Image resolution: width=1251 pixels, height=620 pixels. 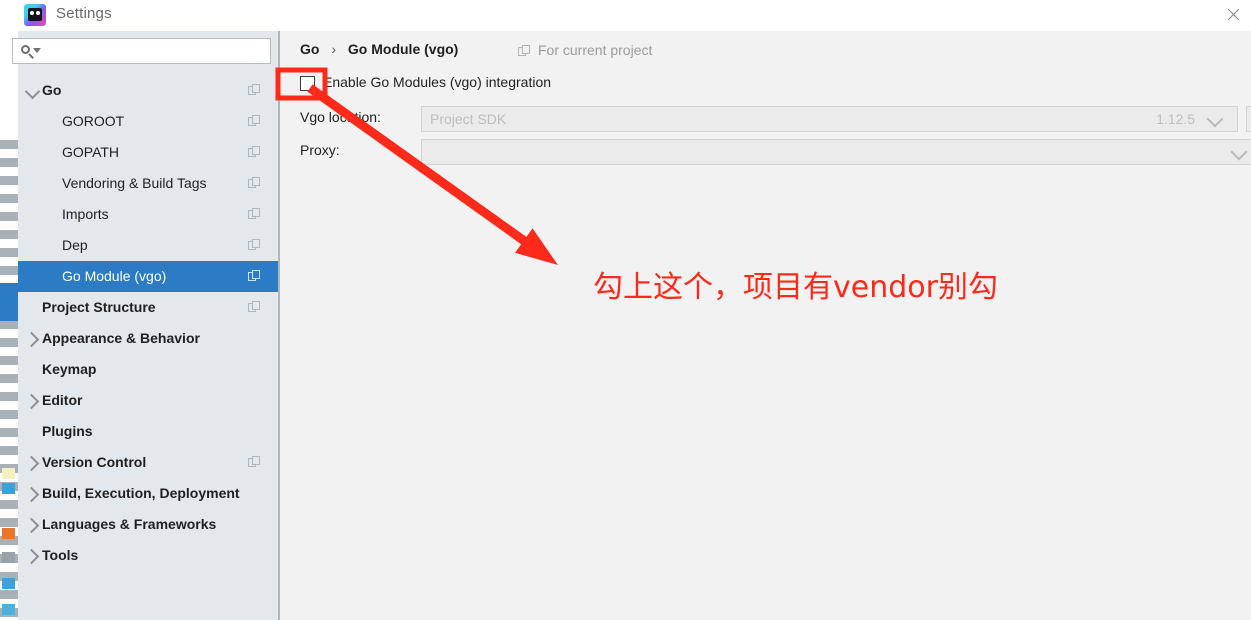 What do you see at coordinates (99, 307) in the screenshot?
I see `sidebar-item-label: Project Structure` at bounding box center [99, 307].